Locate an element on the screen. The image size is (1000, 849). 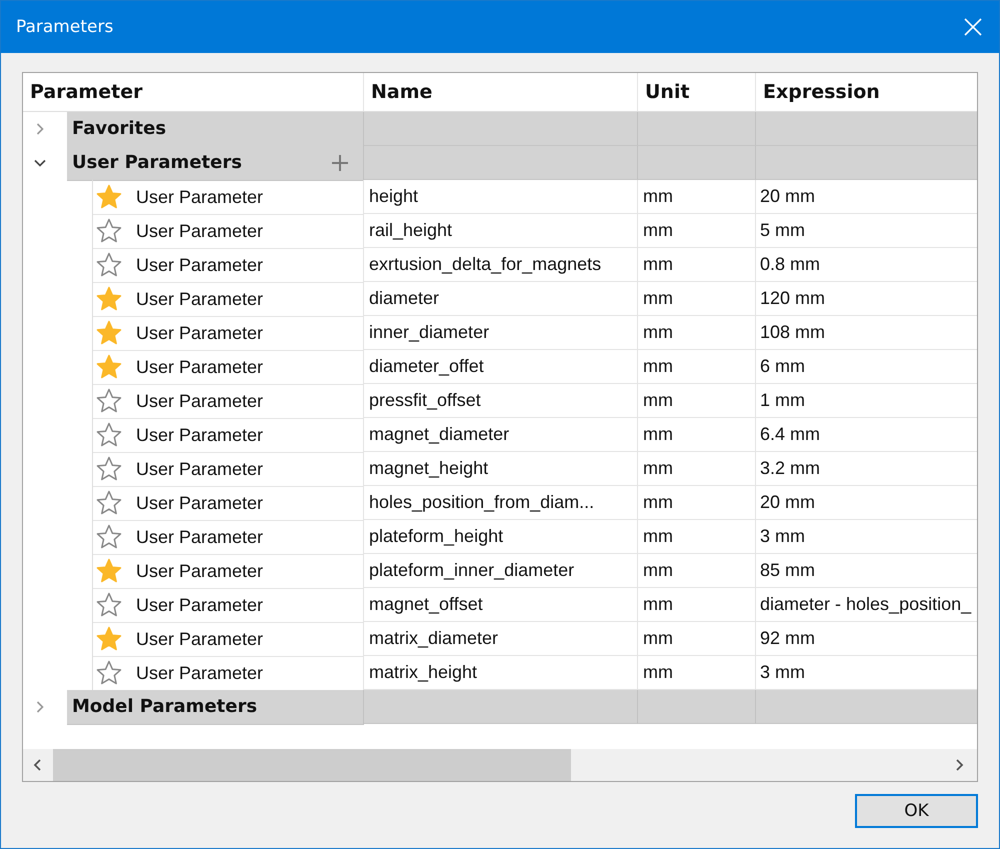
column-header: Unit is located at coordinates (697, 92).